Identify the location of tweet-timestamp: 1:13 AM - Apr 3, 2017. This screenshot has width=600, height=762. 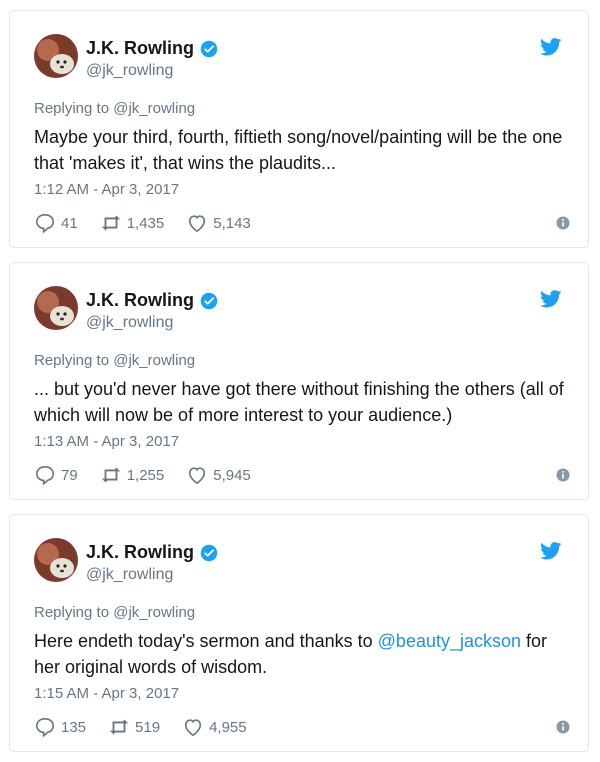
(106, 441).